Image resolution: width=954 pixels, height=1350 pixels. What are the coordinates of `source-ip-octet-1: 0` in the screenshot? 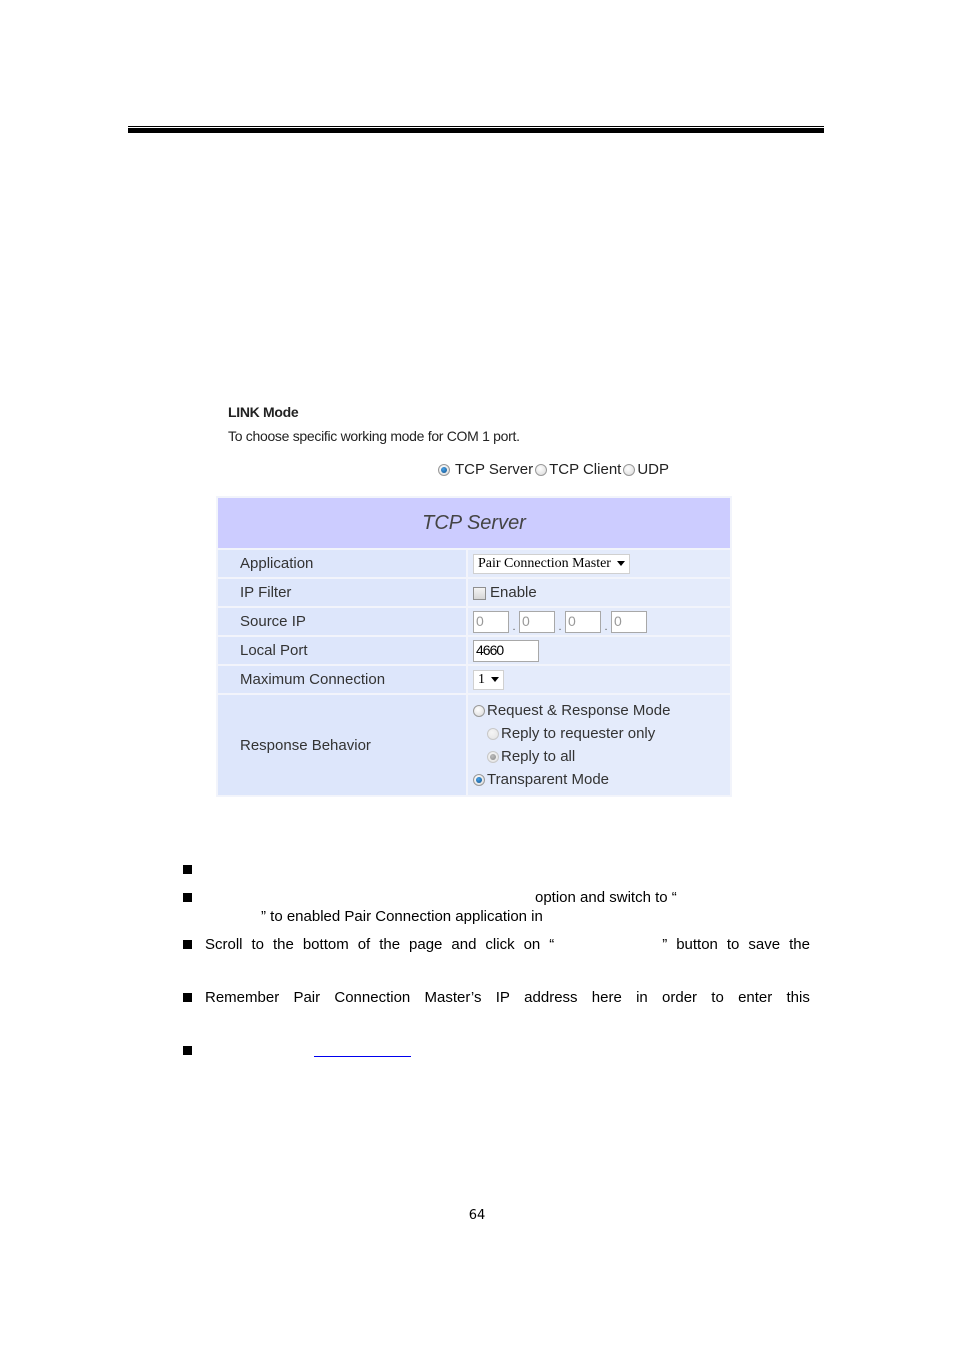 It's located at (491, 621).